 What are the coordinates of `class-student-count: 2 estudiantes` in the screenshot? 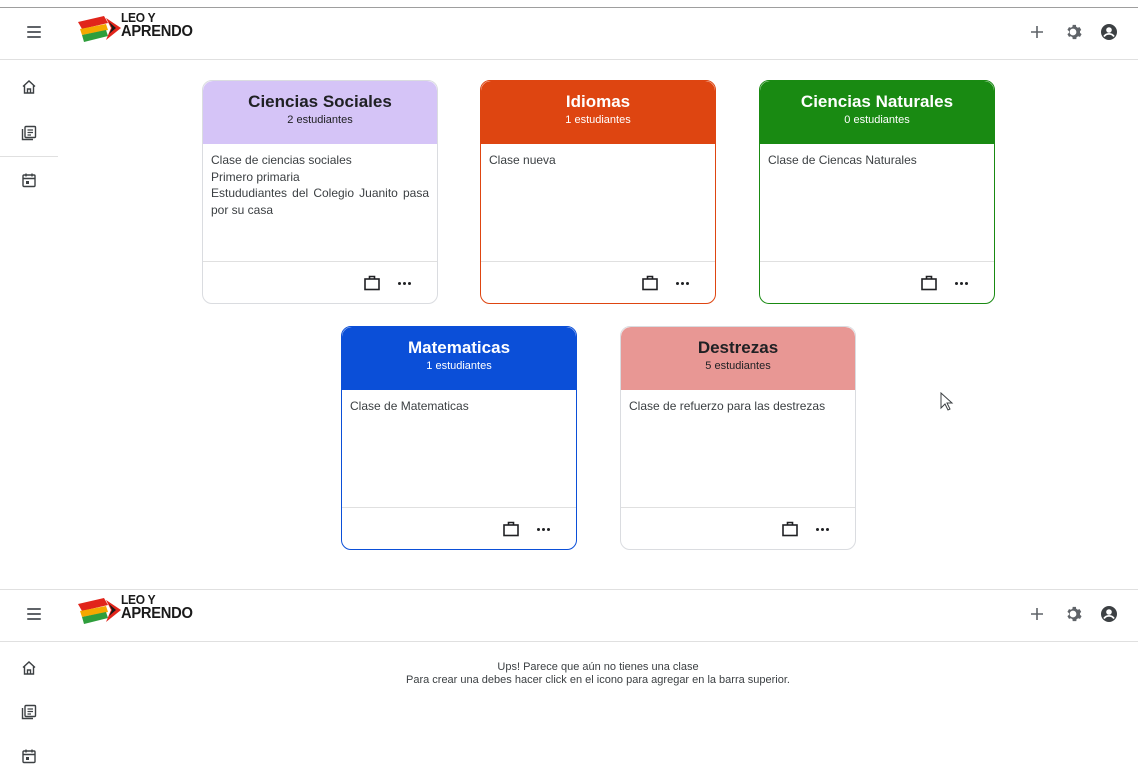 It's located at (320, 120).